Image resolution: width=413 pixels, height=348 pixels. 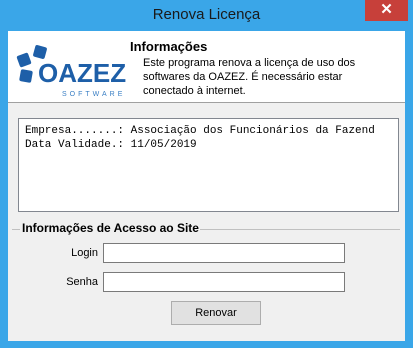 What do you see at coordinates (216, 313) in the screenshot?
I see `renew-button: Renovar` at bounding box center [216, 313].